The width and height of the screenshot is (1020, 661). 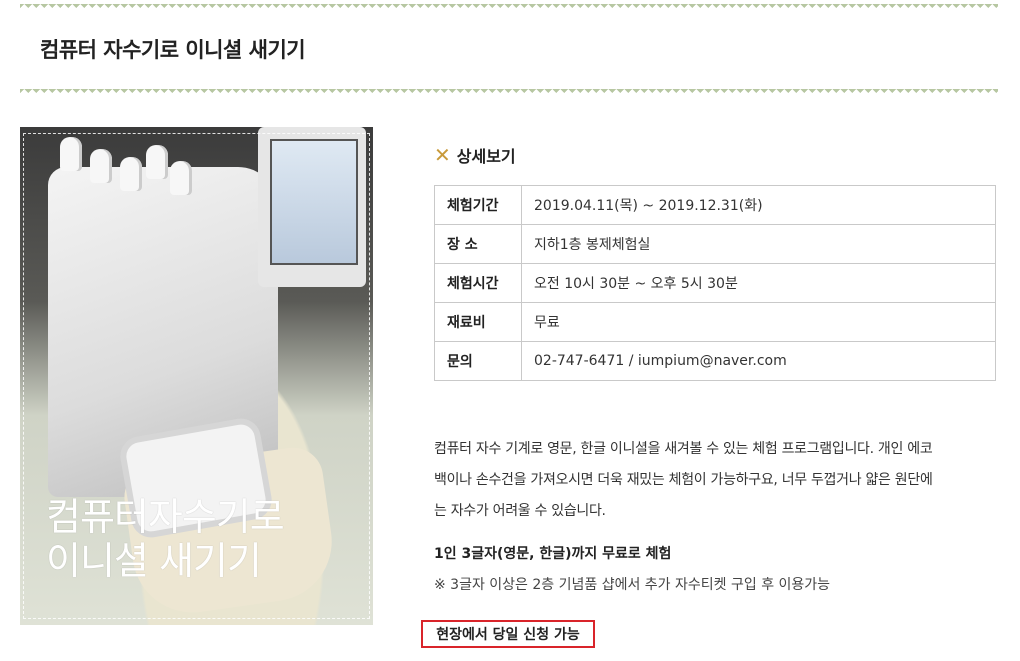 I want to click on row-label: 문의, so click(x=478, y=361).